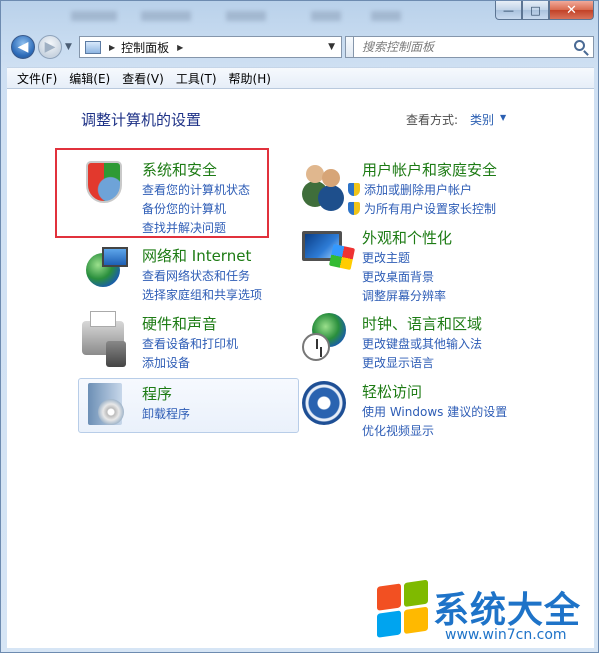 The height and width of the screenshot is (653, 599). I want to click on page-title: 调整计算机的设置, so click(141, 120).